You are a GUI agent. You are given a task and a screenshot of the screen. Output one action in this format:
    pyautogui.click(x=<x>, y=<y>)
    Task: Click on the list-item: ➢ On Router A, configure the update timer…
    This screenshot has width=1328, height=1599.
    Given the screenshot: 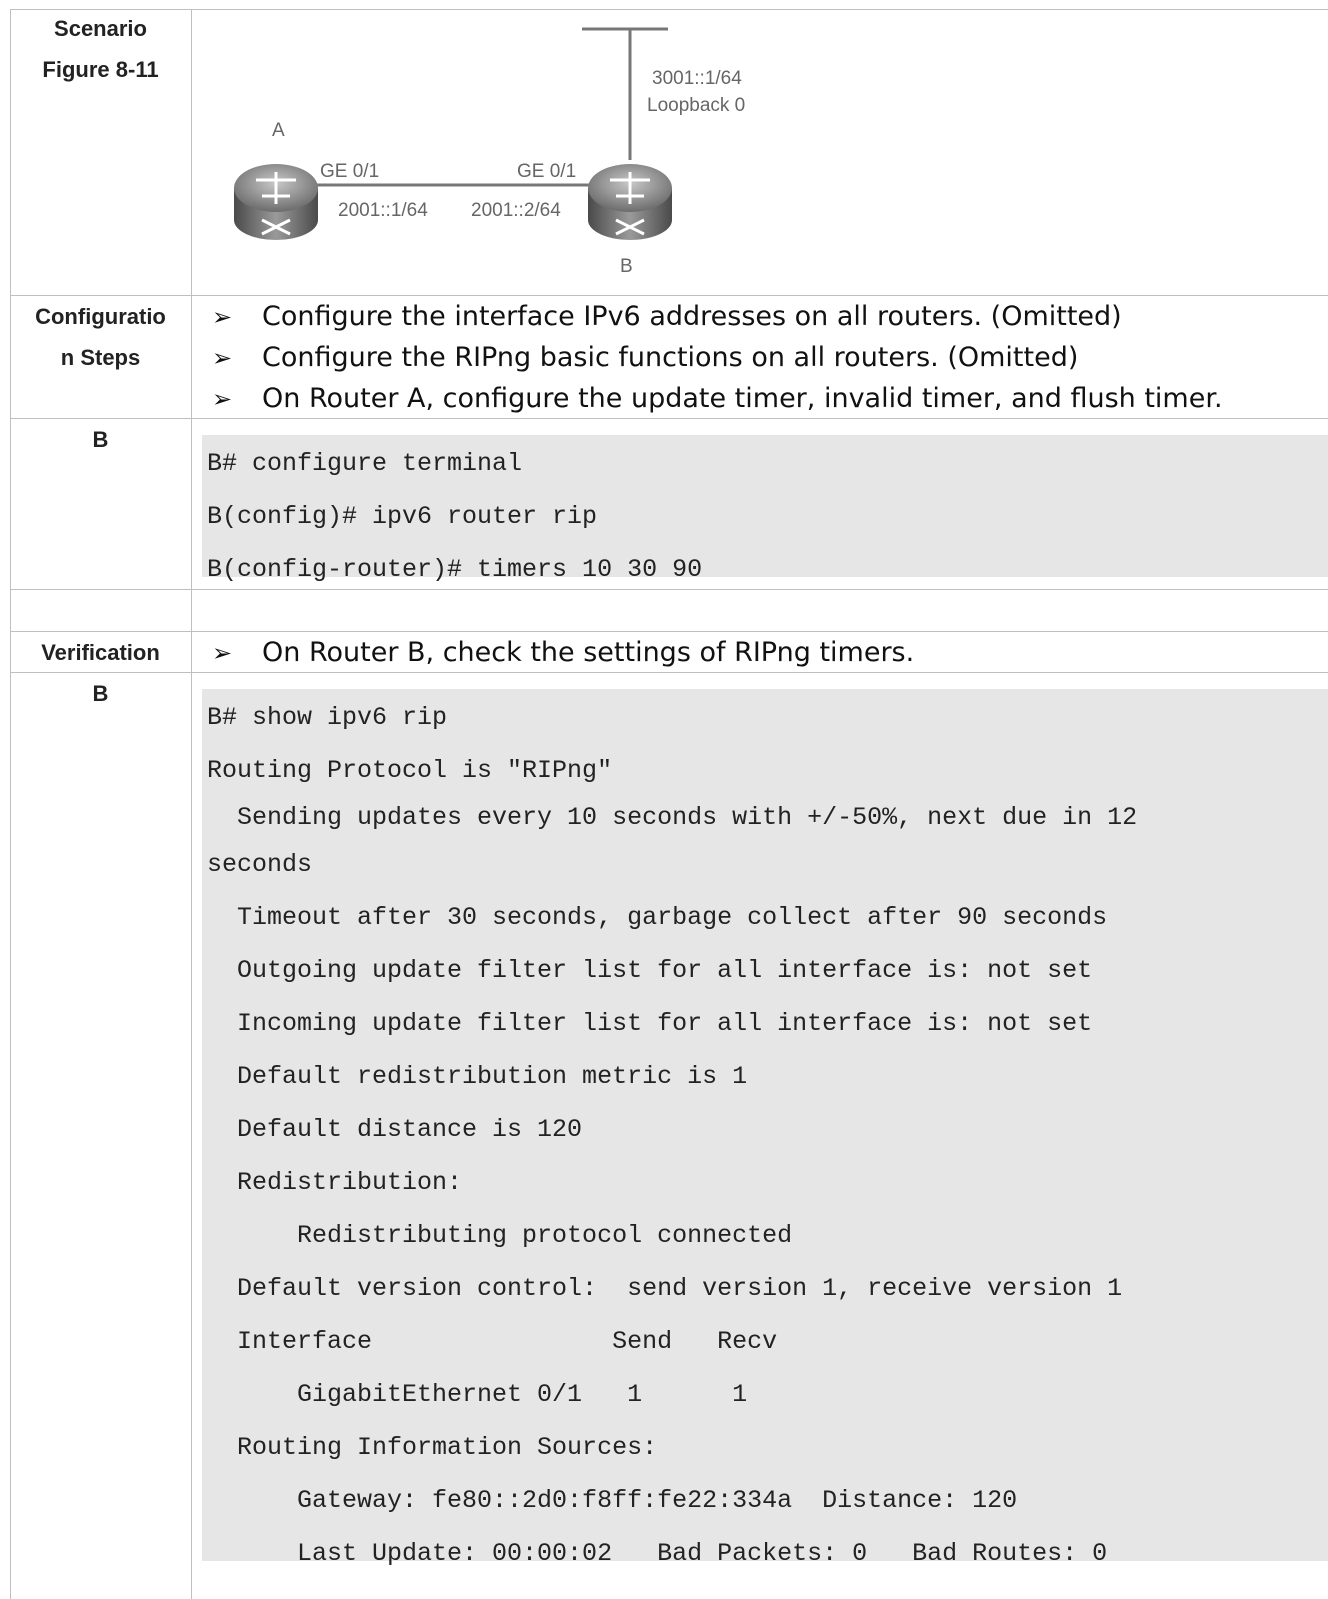 What is the action you would take?
    pyautogui.click(x=770, y=398)
    